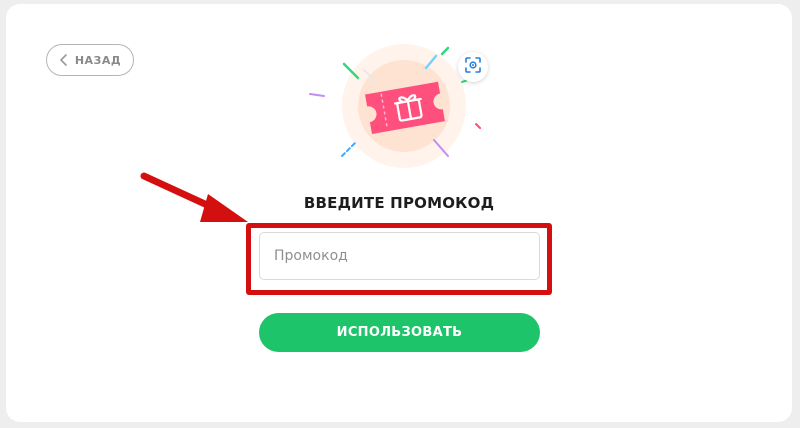  Describe the element at coordinates (64, 60) in the screenshot. I see `chevron-left-icon` at that location.